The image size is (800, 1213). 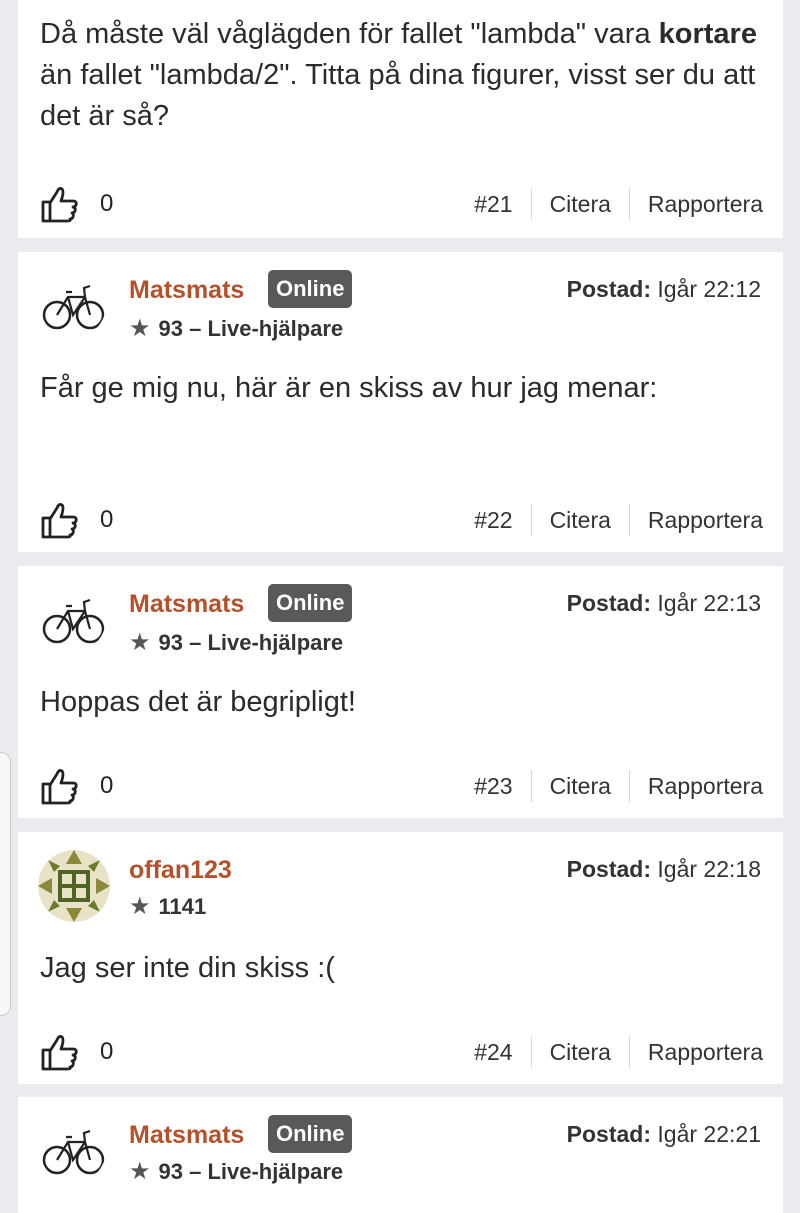 What do you see at coordinates (502, 520) in the screenshot?
I see `post-number-link: #22` at bounding box center [502, 520].